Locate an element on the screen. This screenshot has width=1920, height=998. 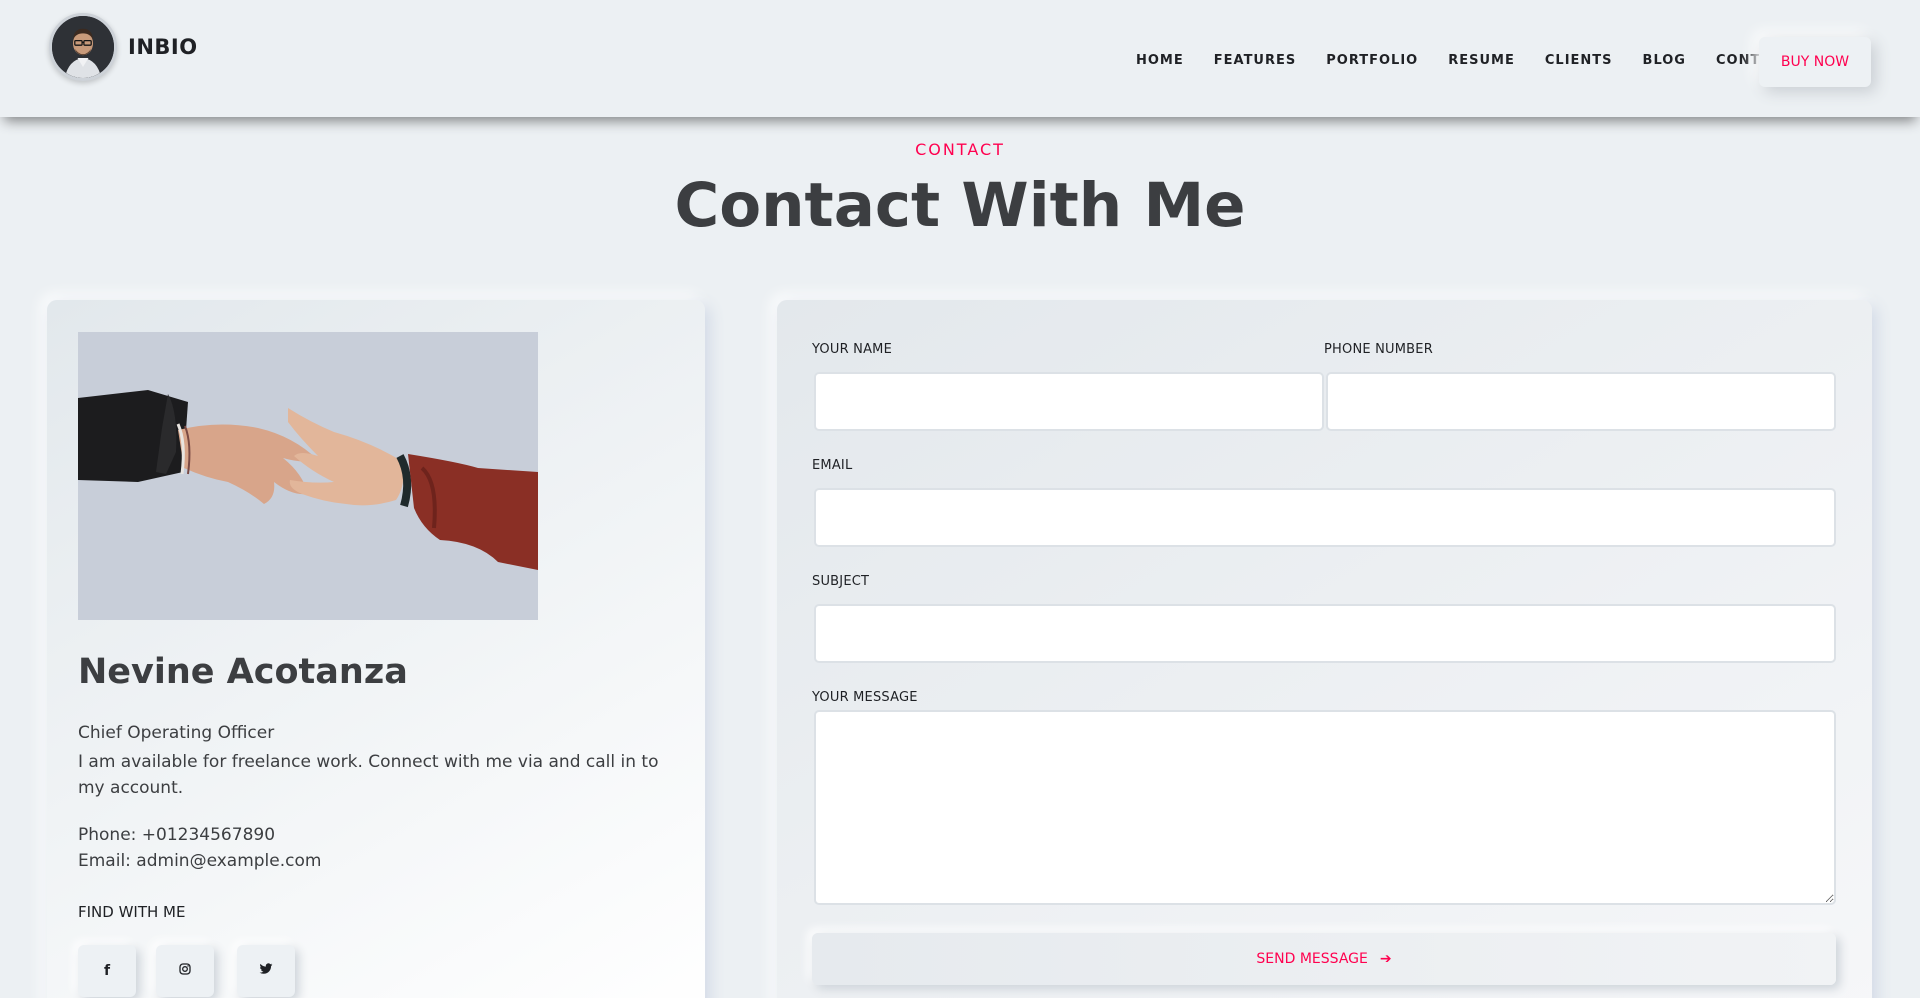
profile-phone: Phone: +01234567890 is located at coordinates (177, 835).